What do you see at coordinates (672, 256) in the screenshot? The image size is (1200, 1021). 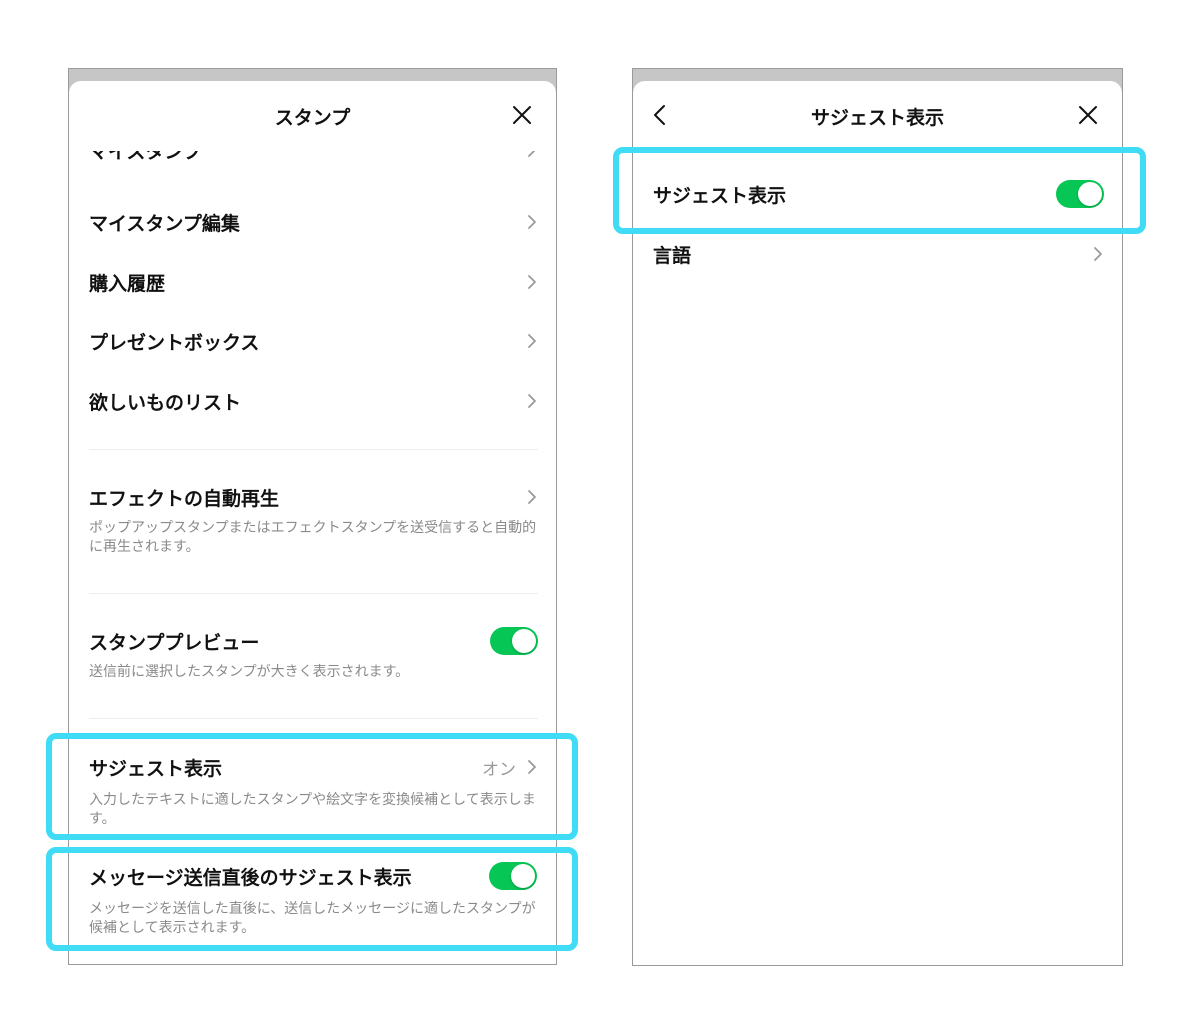 I see `settings-item-label: 言語` at bounding box center [672, 256].